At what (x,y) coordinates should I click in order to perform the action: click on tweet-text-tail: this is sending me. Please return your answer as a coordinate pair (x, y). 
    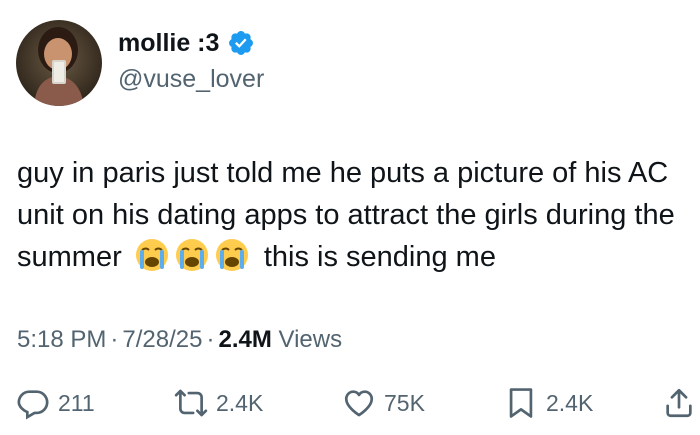
    Looking at the image, I should click on (379, 257).